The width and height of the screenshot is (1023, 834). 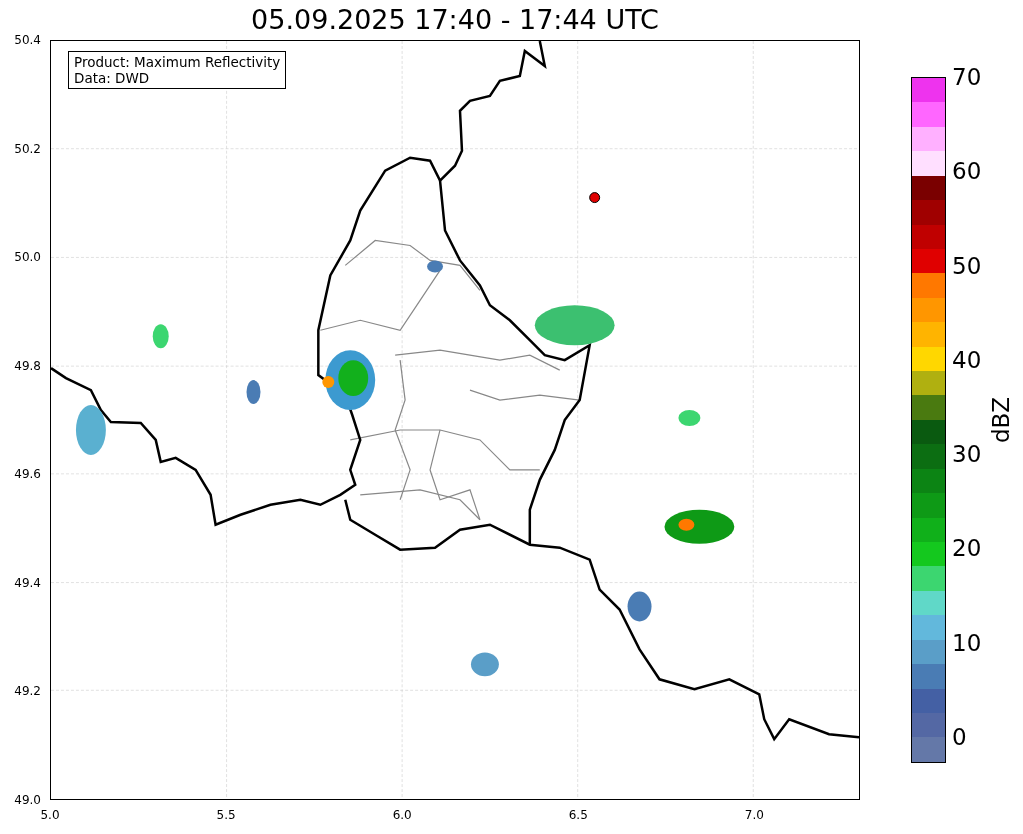 I want to click on longitude-tick-label: 7.0, so click(x=754, y=815).